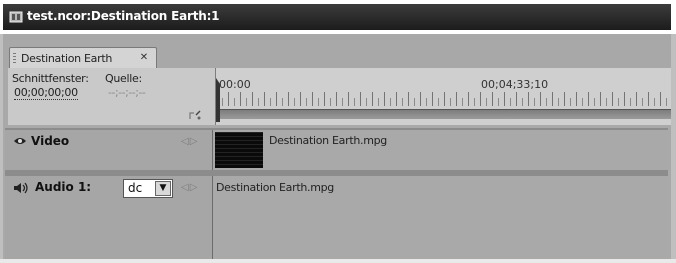 The image size is (676, 263). What do you see at coordinates (443, 114) in the screenshot?
I see `work-area-bar` at bounding box center [443, 114].